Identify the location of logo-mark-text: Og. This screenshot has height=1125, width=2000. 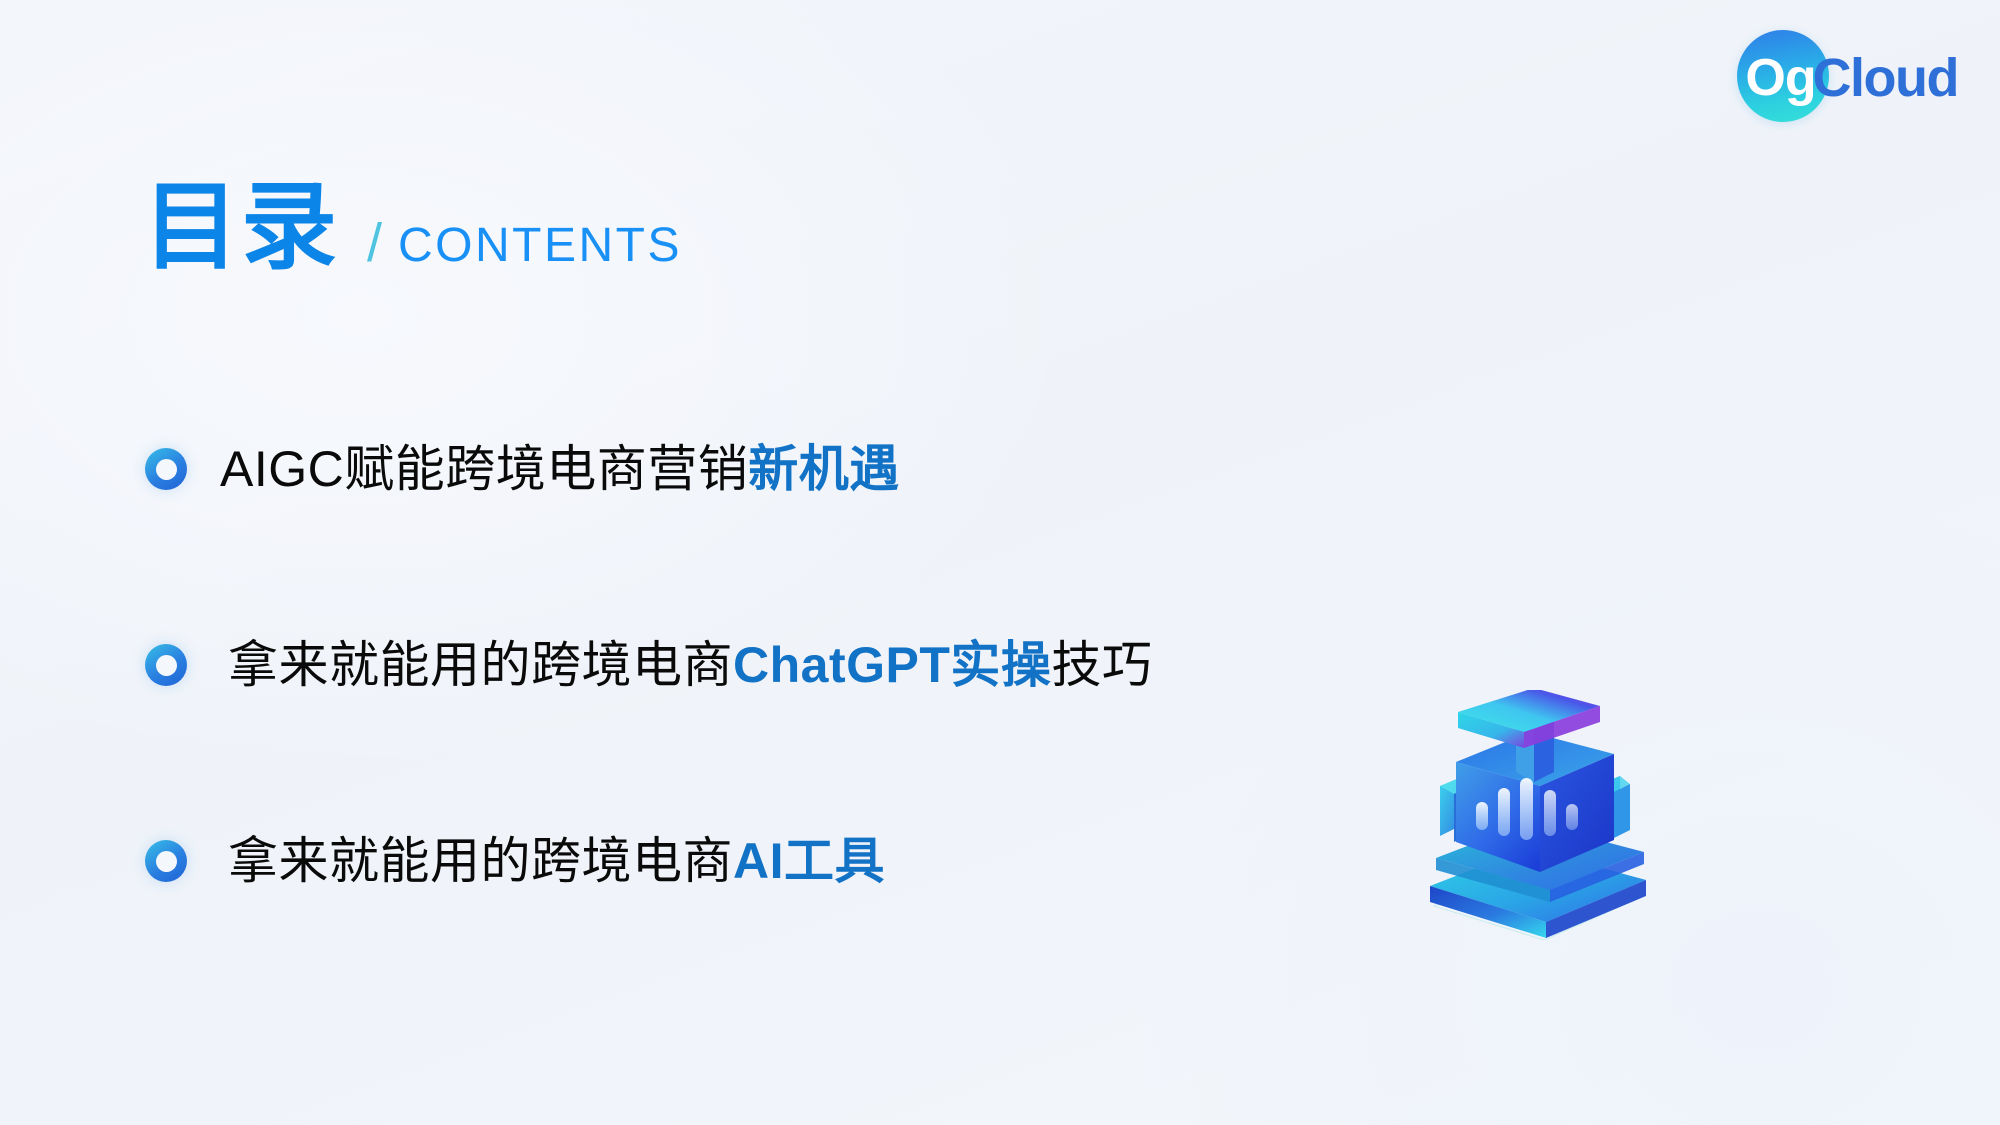
(1780, 78).